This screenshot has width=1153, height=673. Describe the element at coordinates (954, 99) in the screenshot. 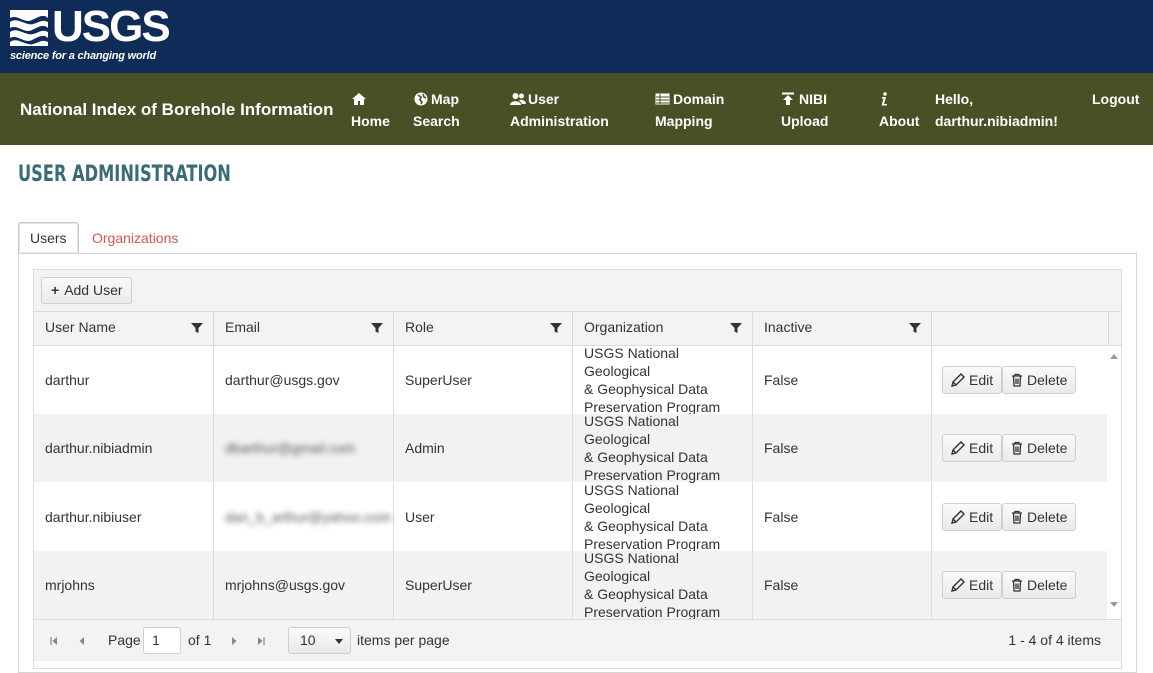

I see `greeting-line1: Hello,` at that location.